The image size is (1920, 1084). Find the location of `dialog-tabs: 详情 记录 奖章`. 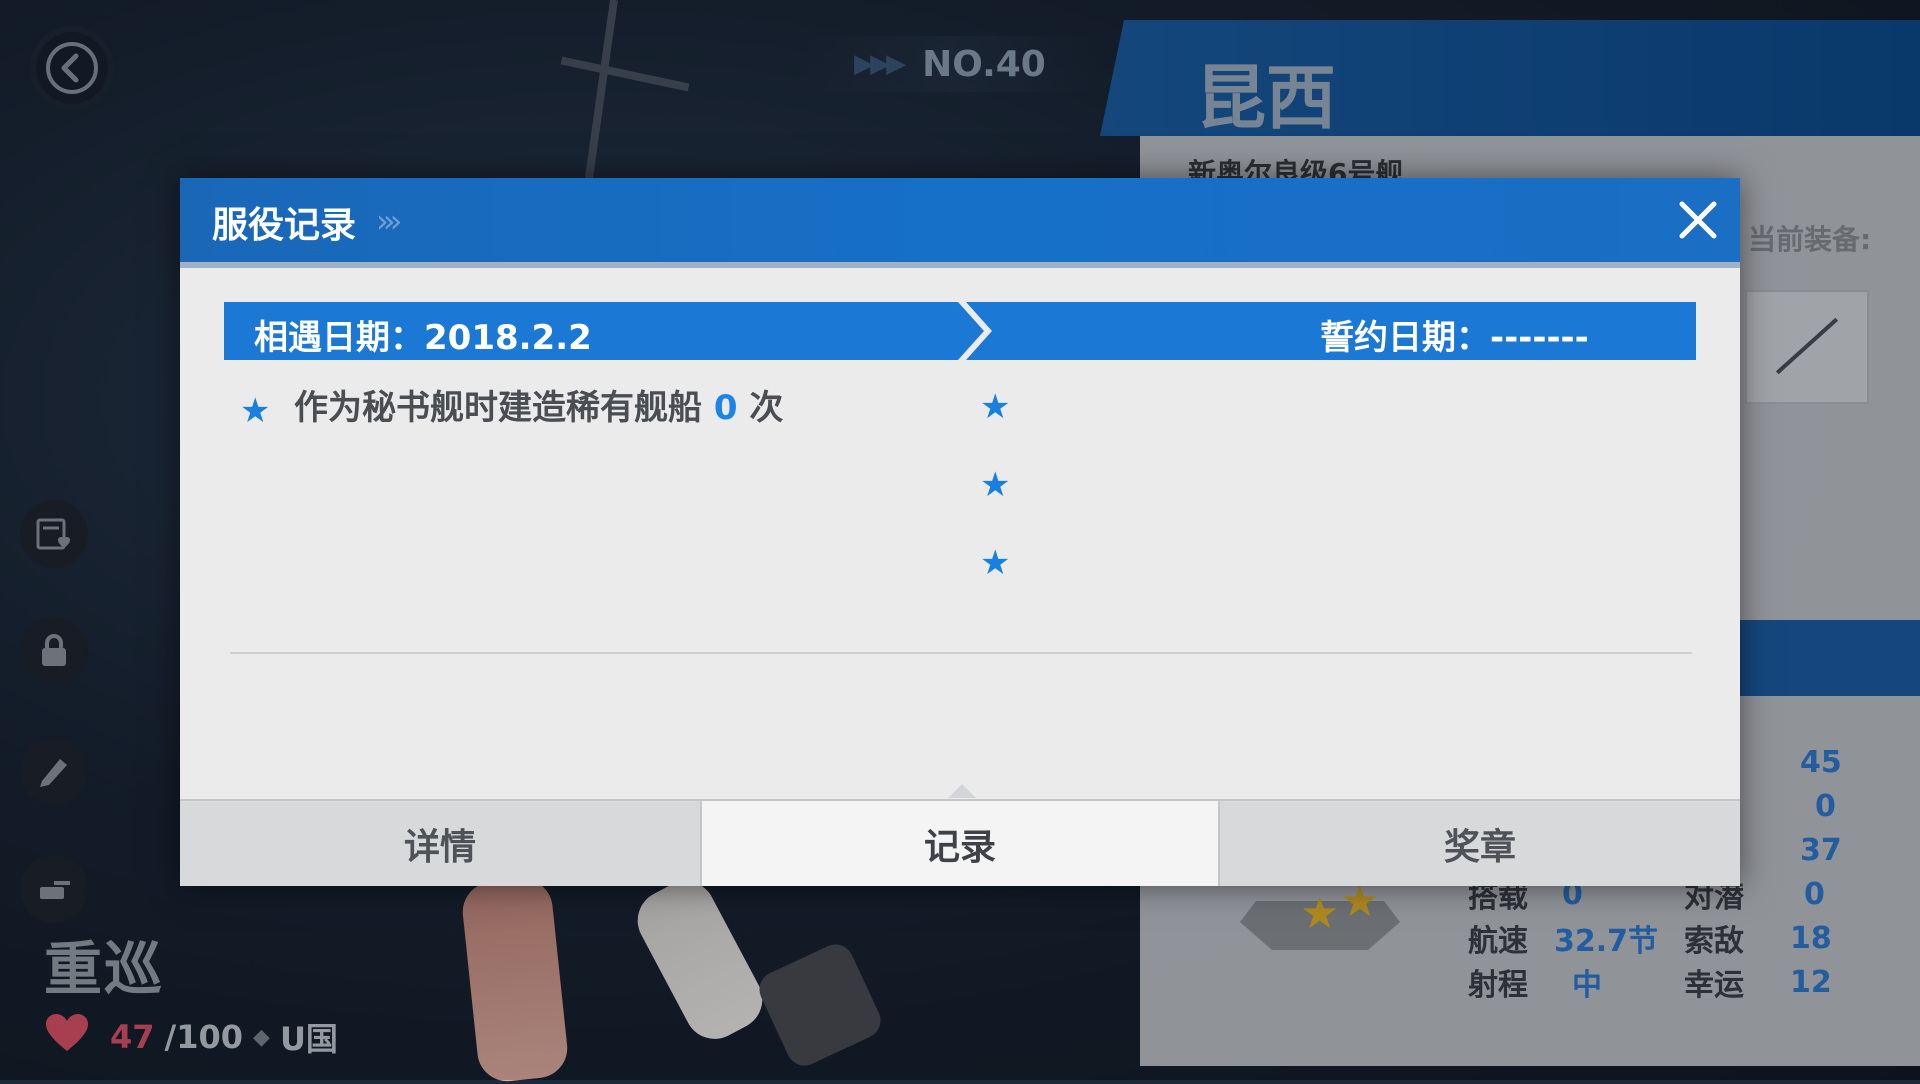

dialog-tabs: 详情 记录 奖章 is located at coordinates (960, 842).